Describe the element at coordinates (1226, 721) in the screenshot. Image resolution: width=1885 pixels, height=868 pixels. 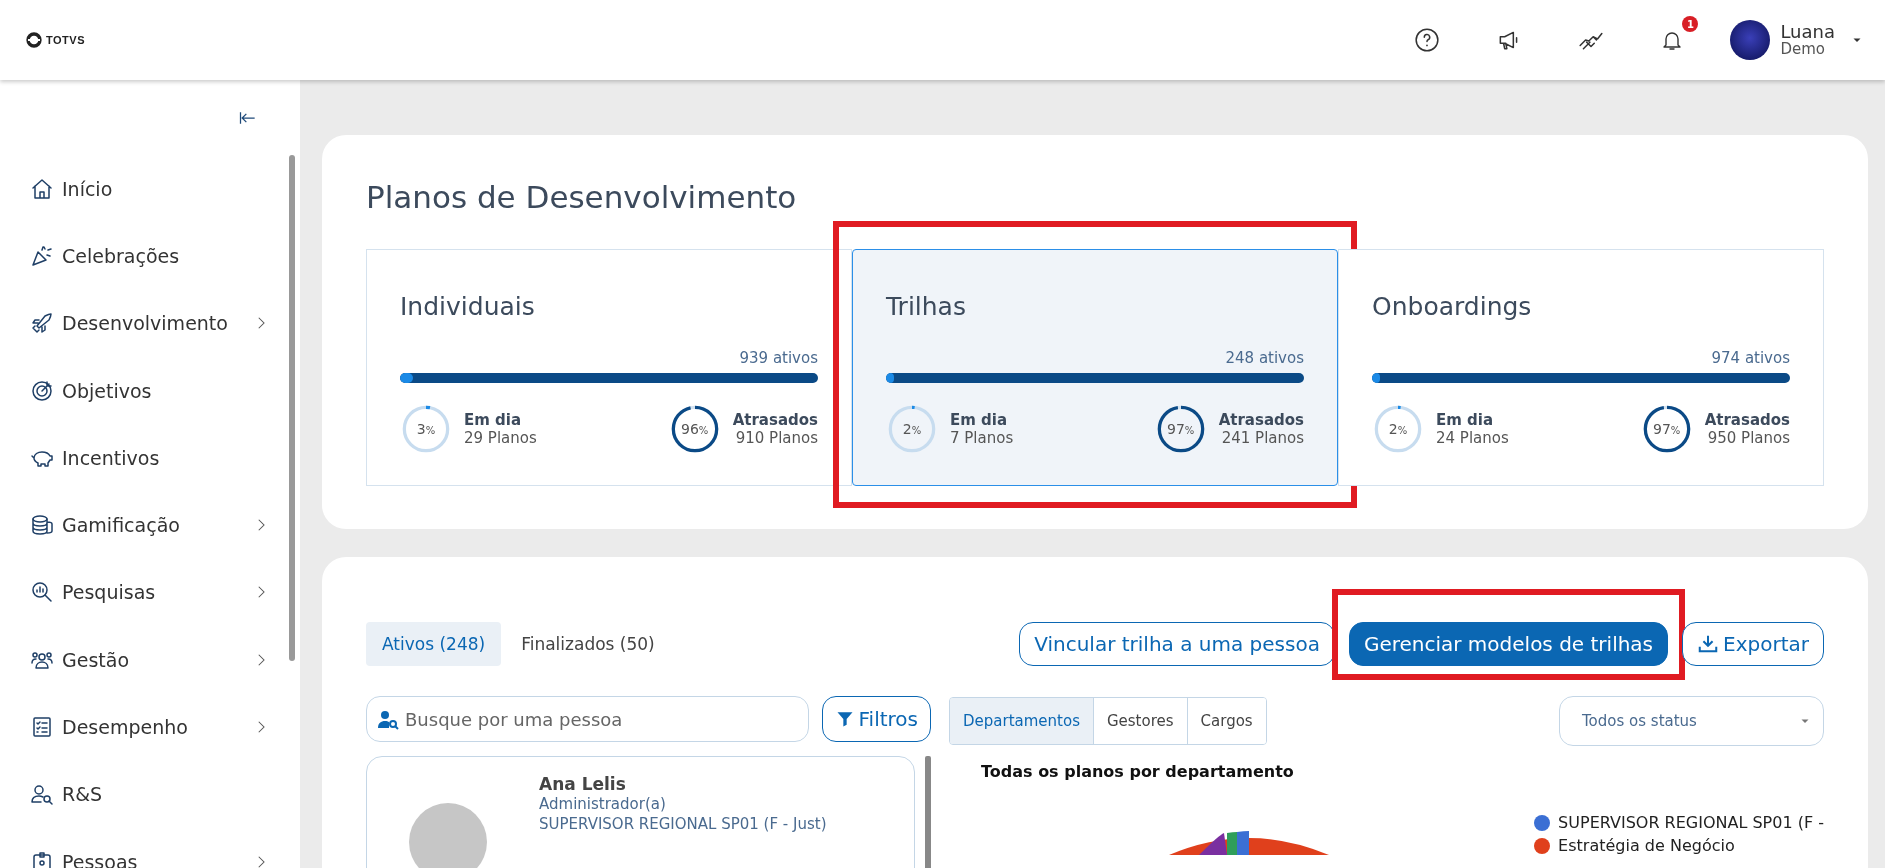
I see `view-toggle: Cargos` at that location.